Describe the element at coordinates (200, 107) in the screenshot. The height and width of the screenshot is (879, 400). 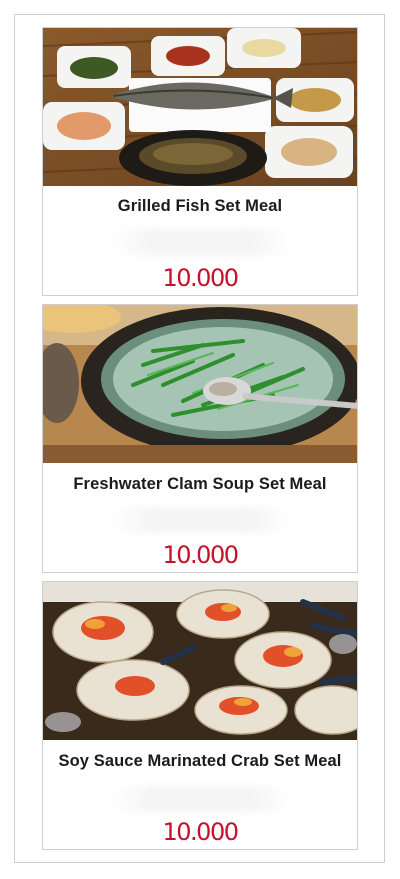
I see `grilled-fish-photo` at that location.